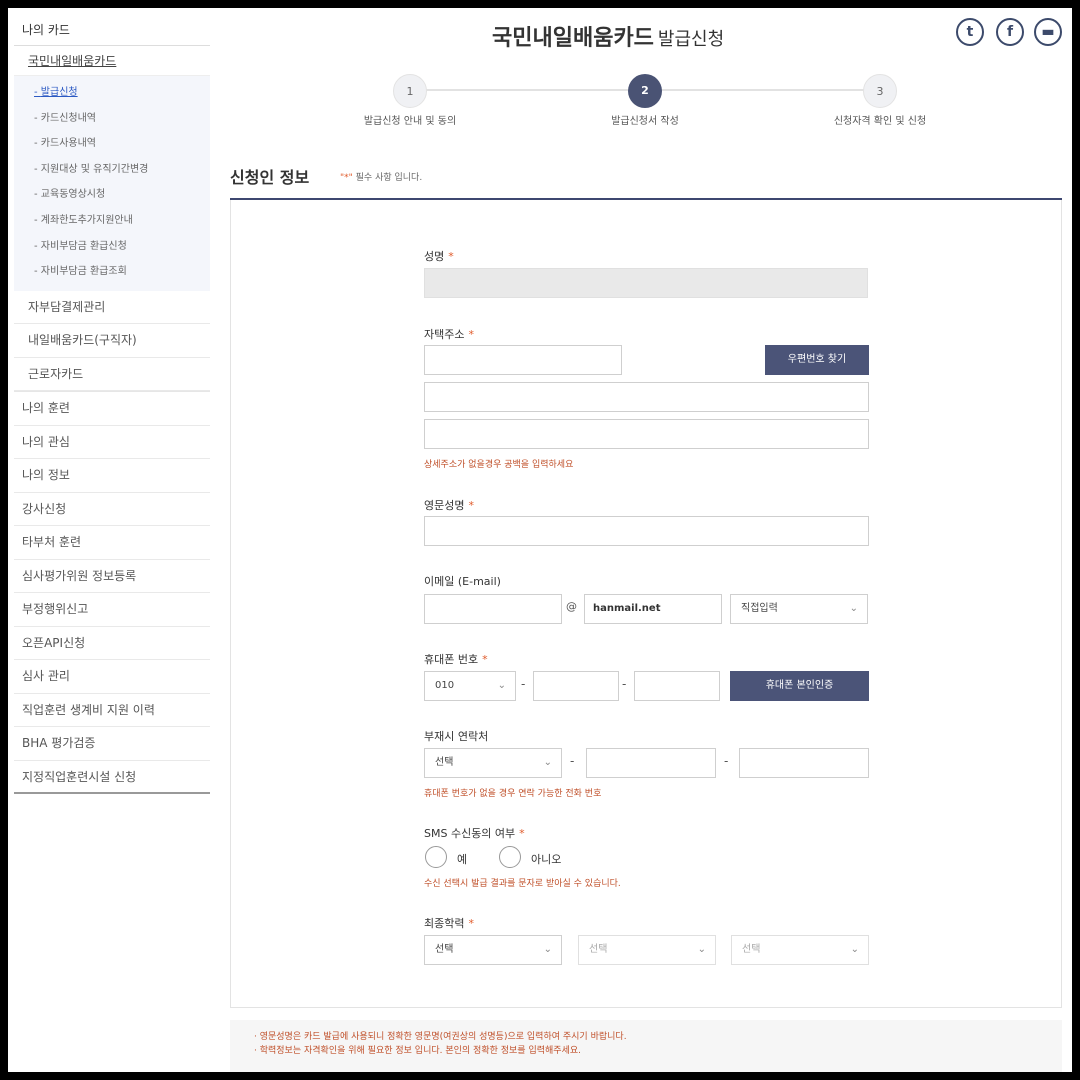  I want to click on sidebar-sub-self-pay: 자부담결제관리, so click(112, 308).